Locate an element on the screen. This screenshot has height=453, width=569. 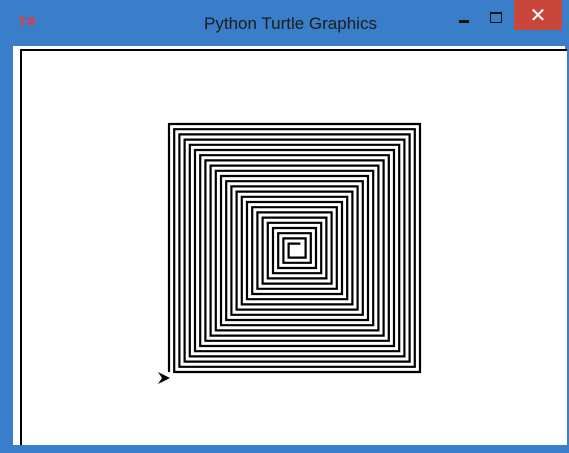
turtle-cursor-icon is located at coordinates (164, 378).